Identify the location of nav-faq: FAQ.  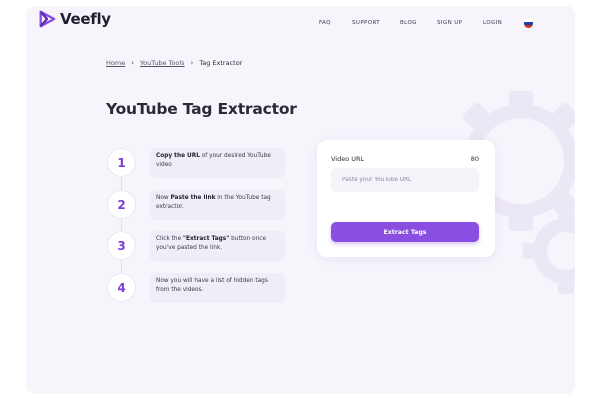
(325, 23).